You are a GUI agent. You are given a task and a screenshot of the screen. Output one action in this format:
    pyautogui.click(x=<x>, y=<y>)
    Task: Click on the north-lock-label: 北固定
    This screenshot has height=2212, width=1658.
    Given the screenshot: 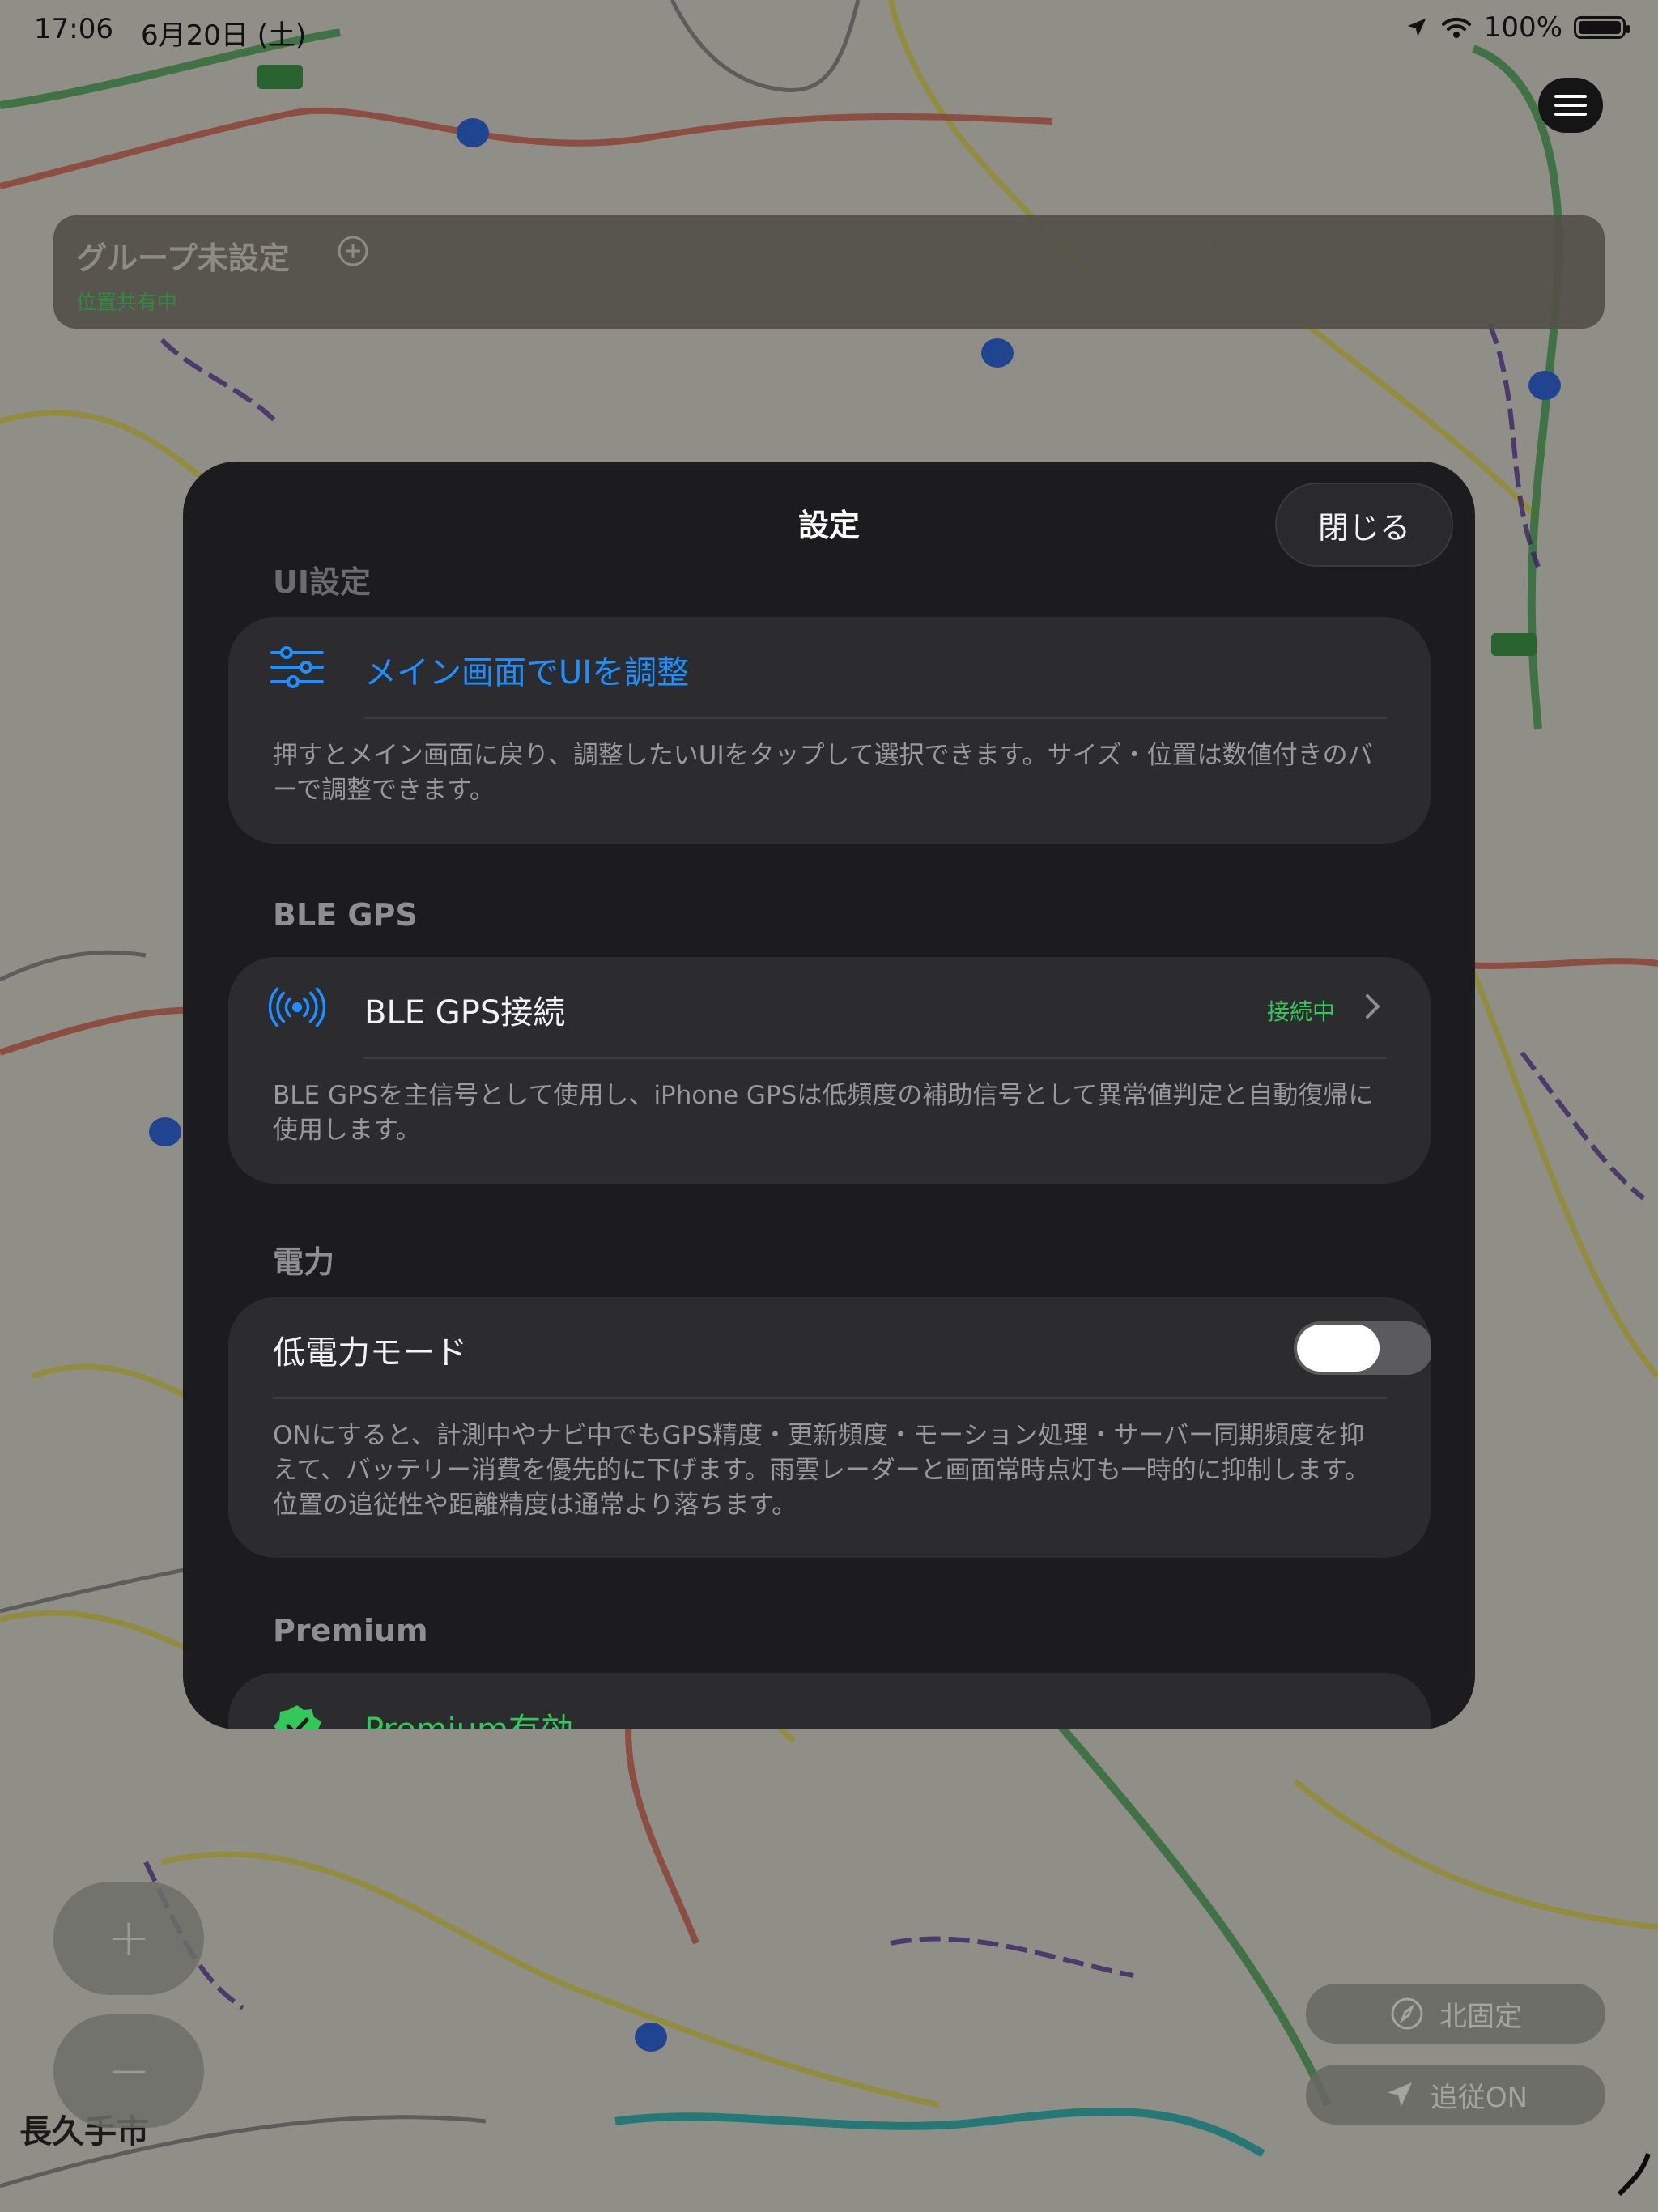 What is the action you would take?
    pyautogui.click(x=1480, y=2016)
    